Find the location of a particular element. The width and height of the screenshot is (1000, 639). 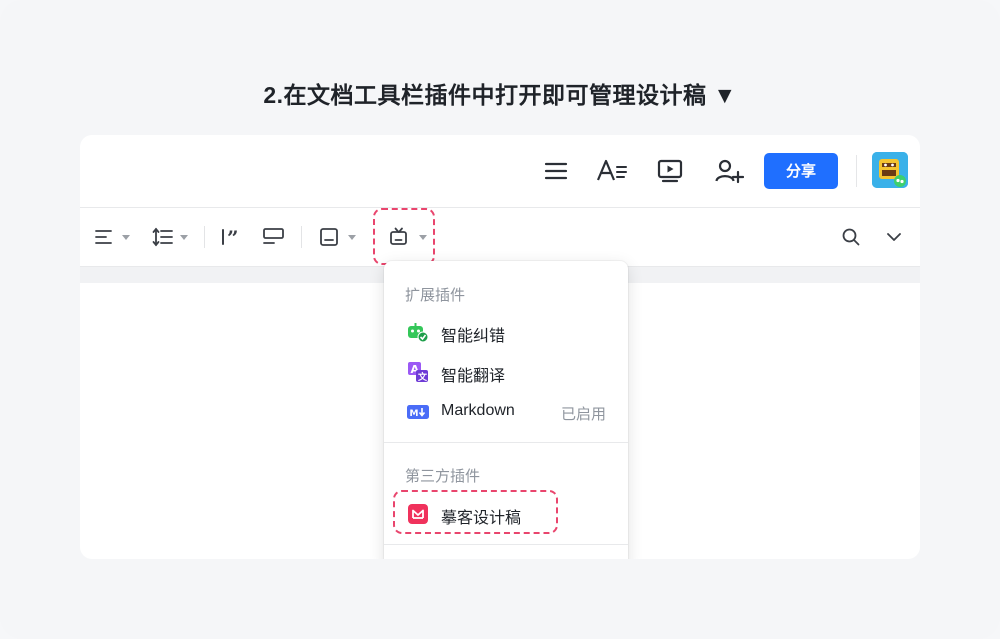

align-dropdown-caret is located at coordinates (126, 237).